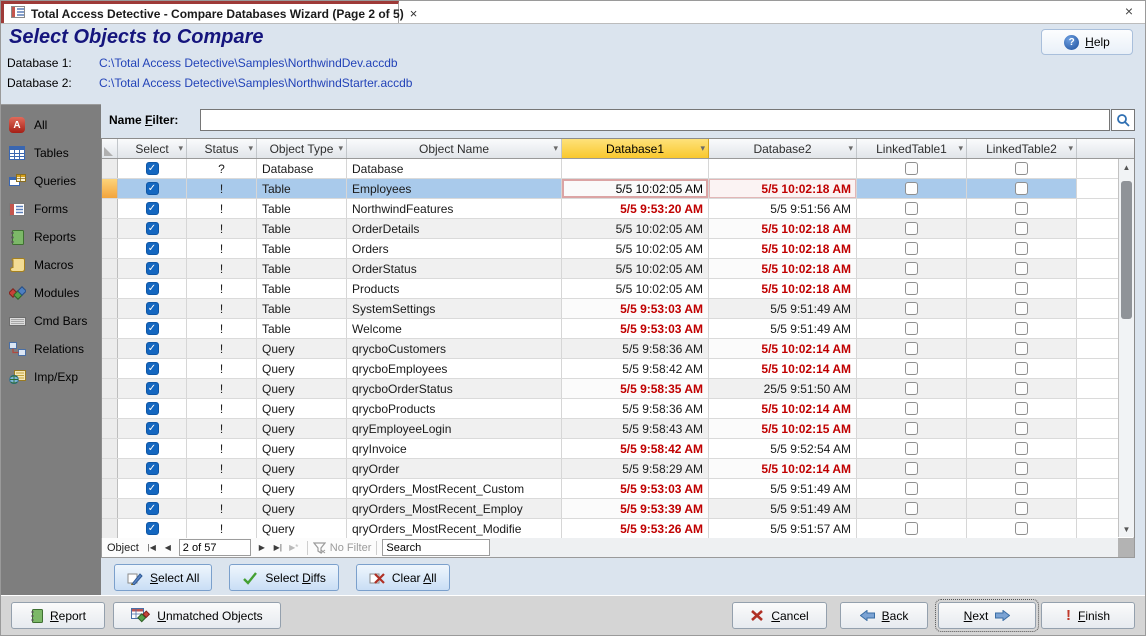 The height and width of the screenshot is (636, 1146). Describe the element at coordinates (110, 148) in the screenshot. I see `grid-corner-cell` at that location.